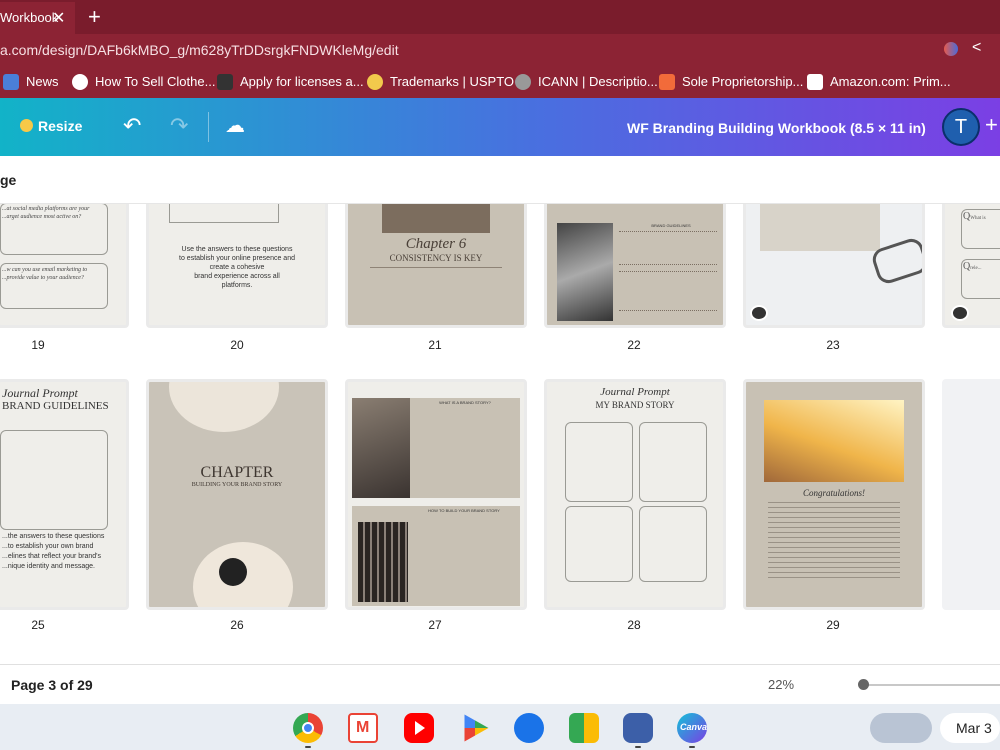  What do you see at coordinates (971, 494) in the screenshot?
I see `add-page-placeholder` at bounding box center [971, 494].